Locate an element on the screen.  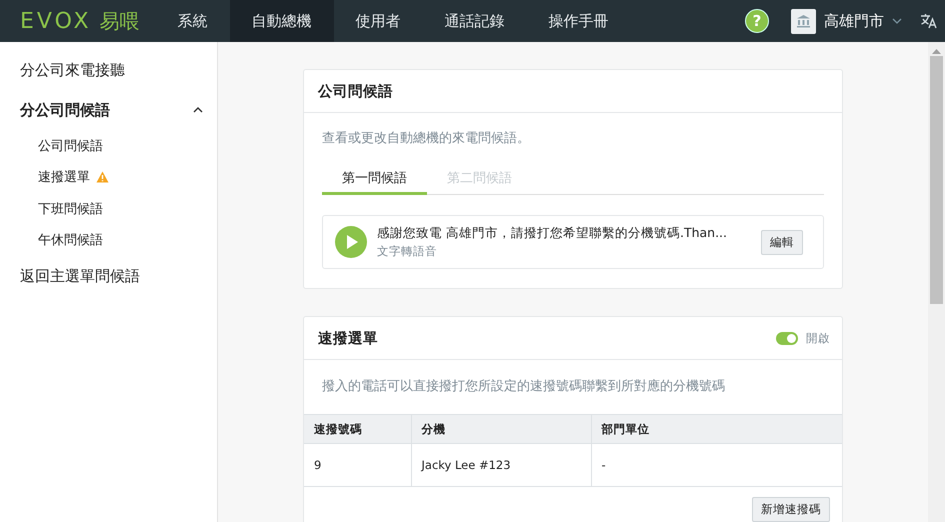
nav-tab: 通話記錄 is located at coordinates (474, 21).